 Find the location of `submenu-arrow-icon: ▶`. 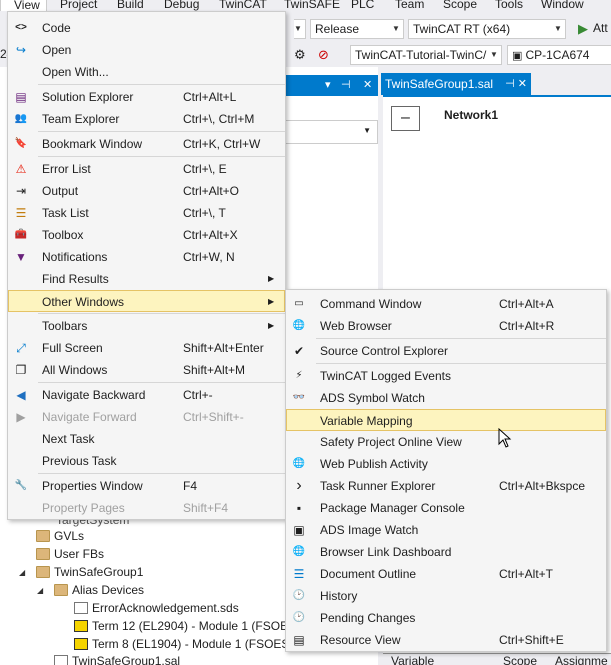

submenu-arrow-icon: ▶ is located at coordinates (271, 278).